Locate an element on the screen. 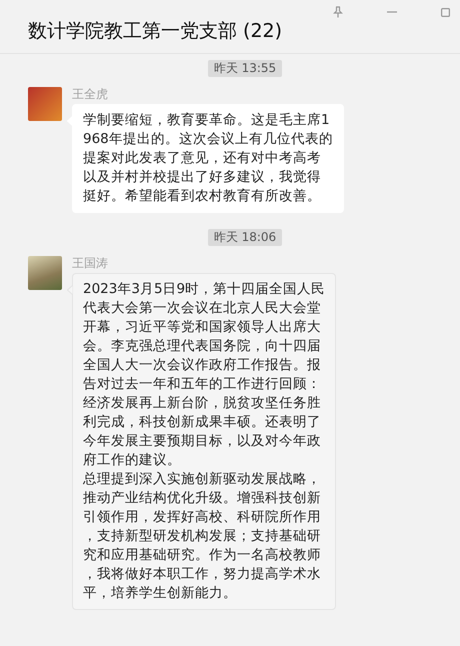  maximize-icon is located at coordinates (445, 12).